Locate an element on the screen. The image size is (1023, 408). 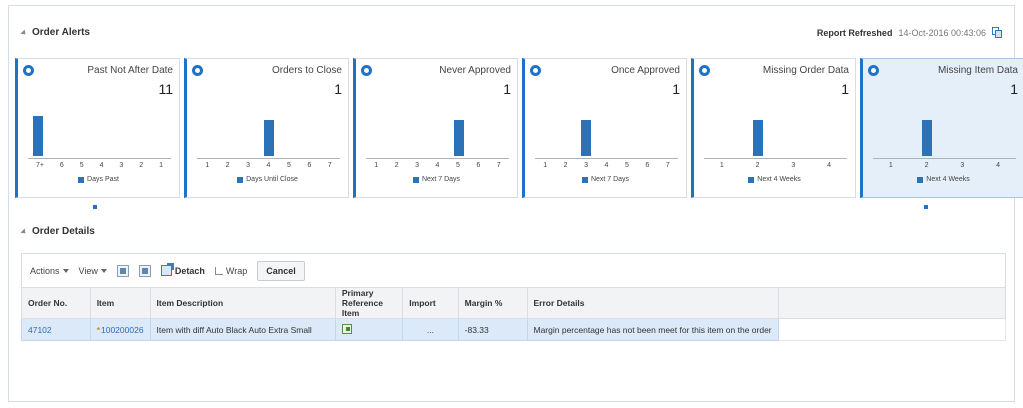
tile-title: Missing Order Data is located at coordinates (805, 70).